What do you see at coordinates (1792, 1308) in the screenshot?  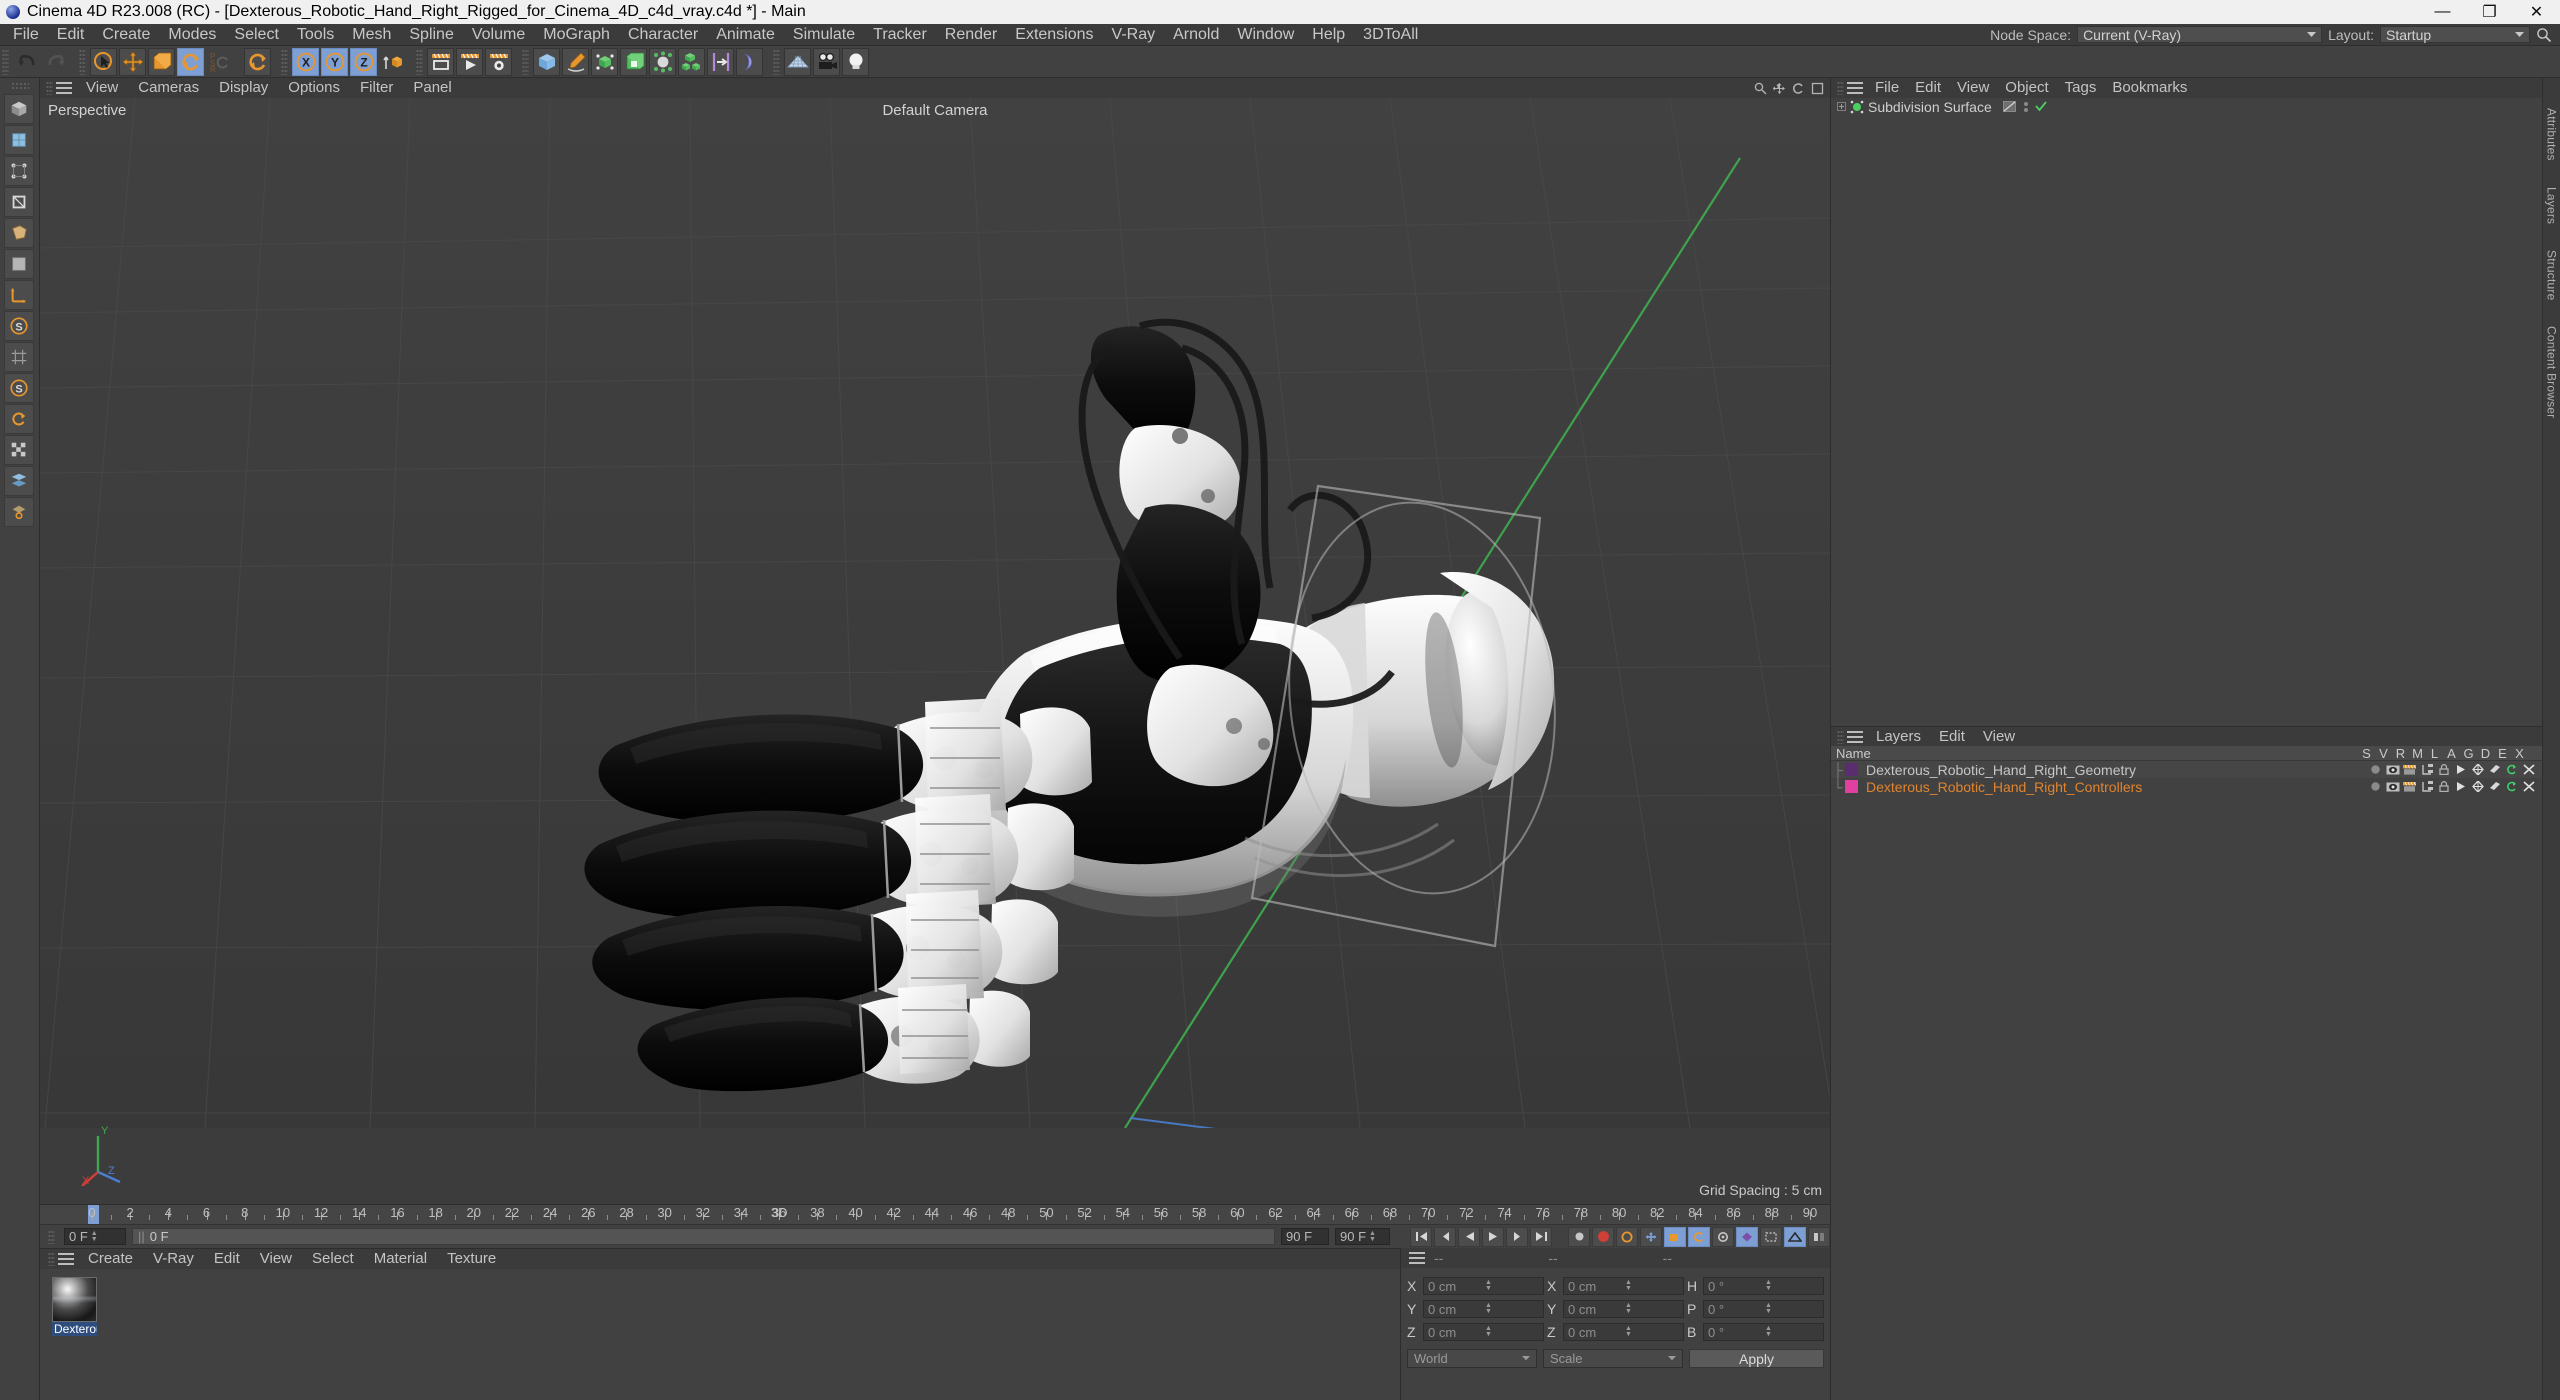 I see `rotation-p-spinner: ▲ ▼` at bounding box center [1792, 1308].